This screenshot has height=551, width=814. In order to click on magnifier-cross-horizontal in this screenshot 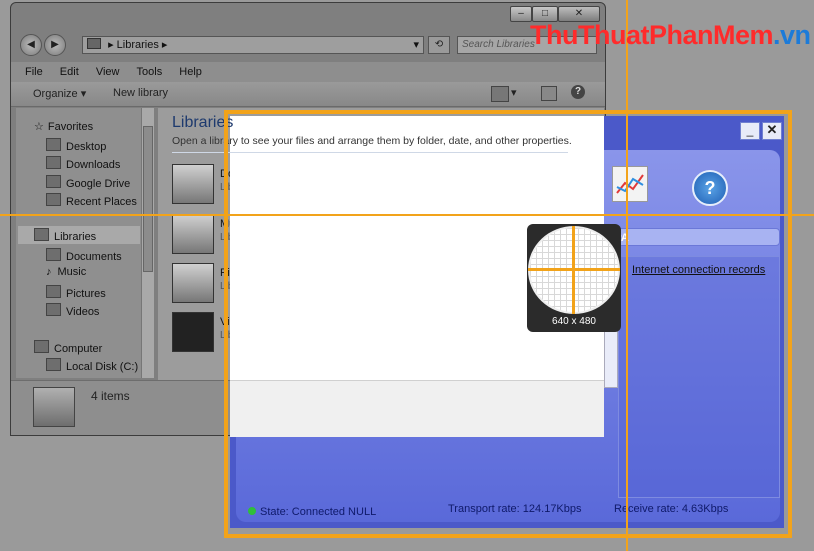, I will do `click(574, 269)`.